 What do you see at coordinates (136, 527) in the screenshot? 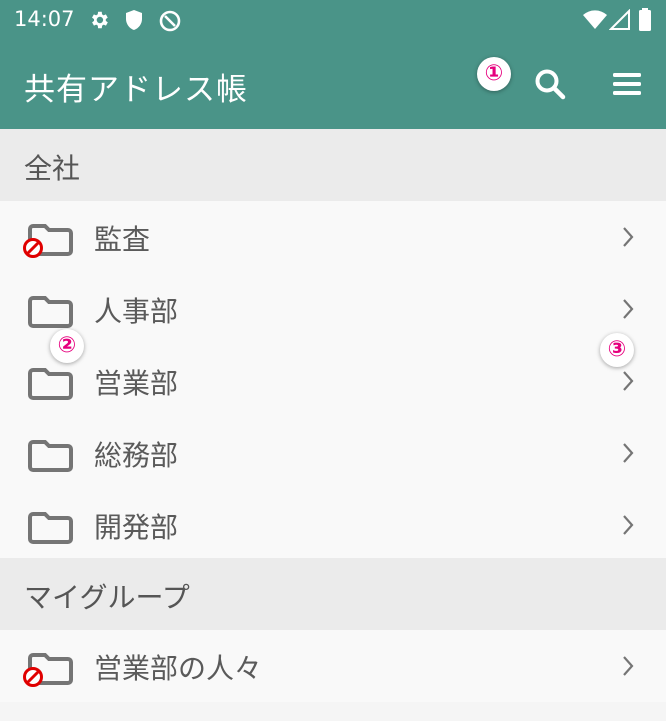
I see `list-item-label: 開発部` at bounding box center [136, 527].